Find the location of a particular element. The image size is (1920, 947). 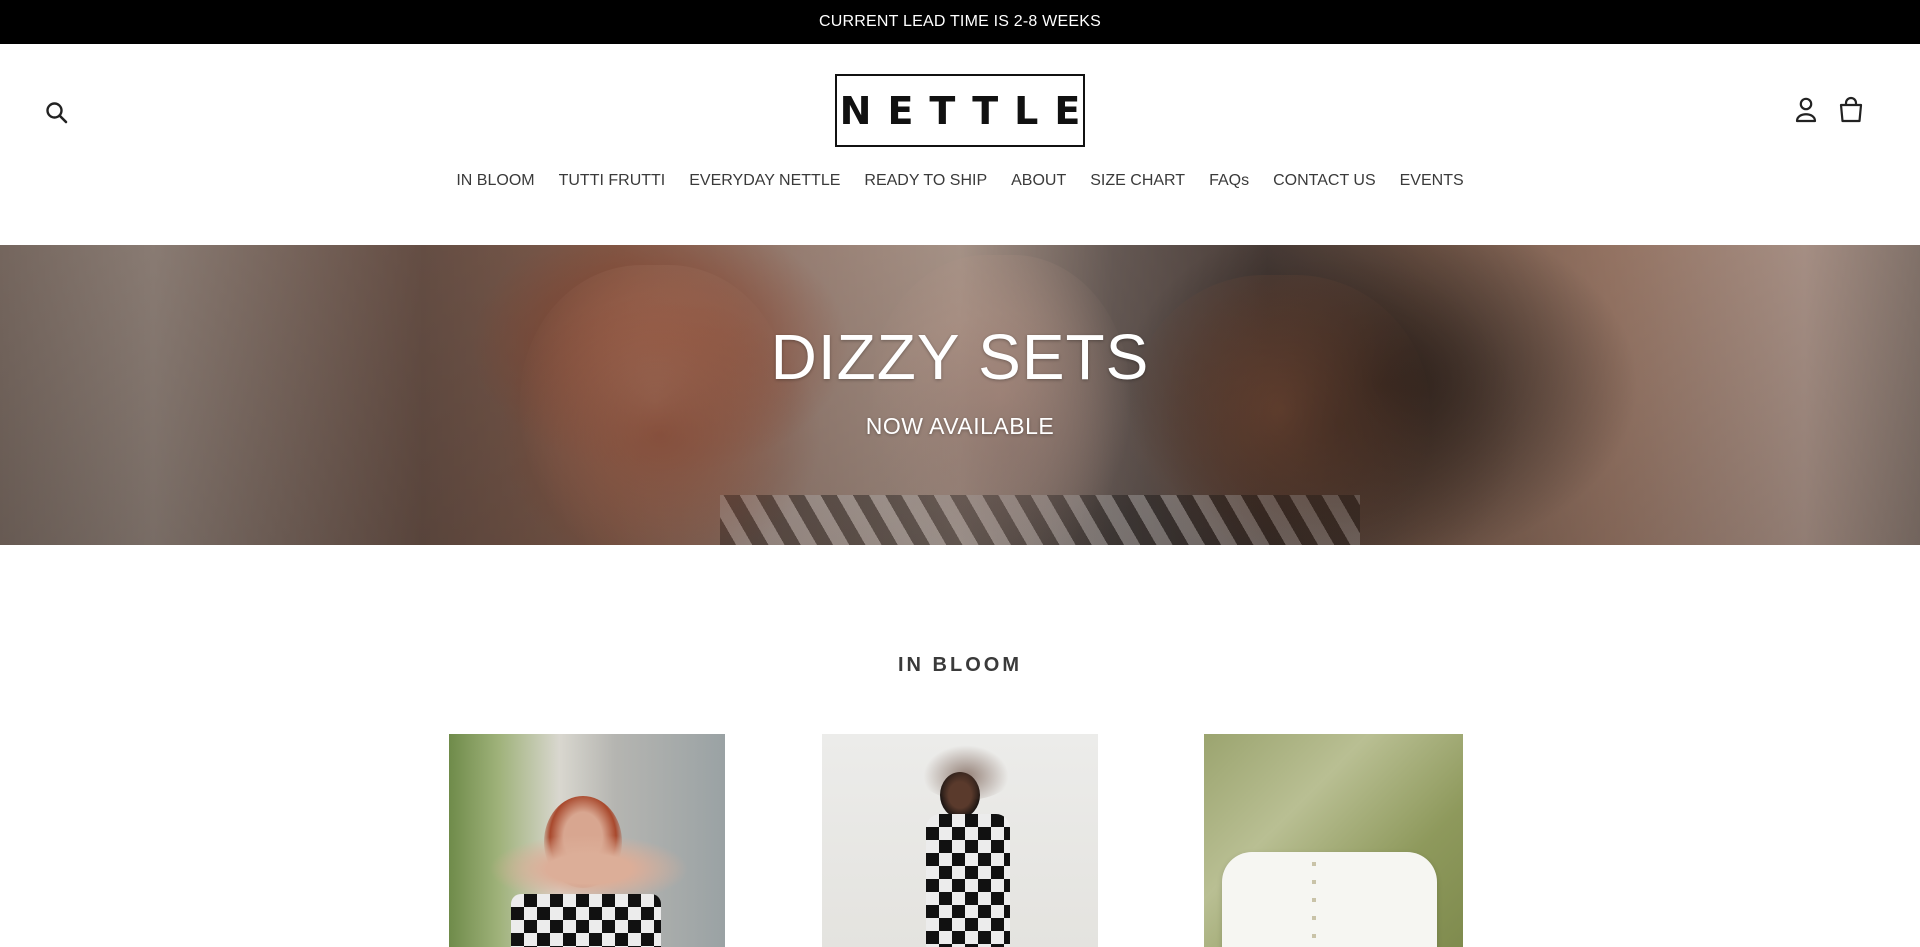

hero-subtitle: NOW AVAILABLE is located at coordinates (960, 426).